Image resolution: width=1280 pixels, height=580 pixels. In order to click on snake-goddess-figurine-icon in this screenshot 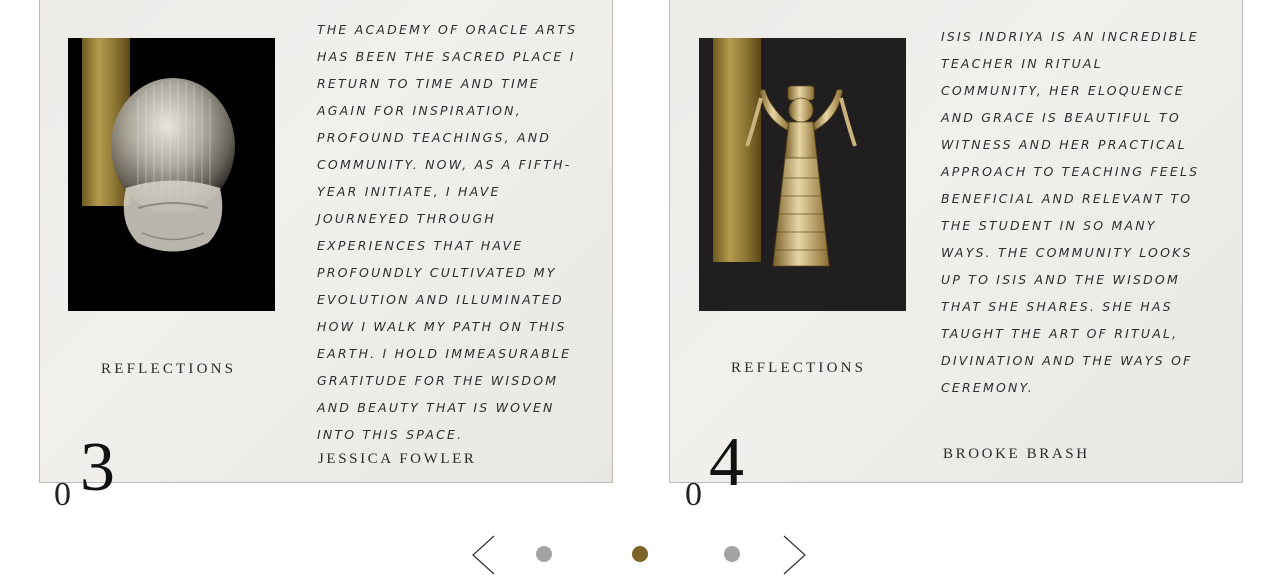, I will do `click(801, 176)`.